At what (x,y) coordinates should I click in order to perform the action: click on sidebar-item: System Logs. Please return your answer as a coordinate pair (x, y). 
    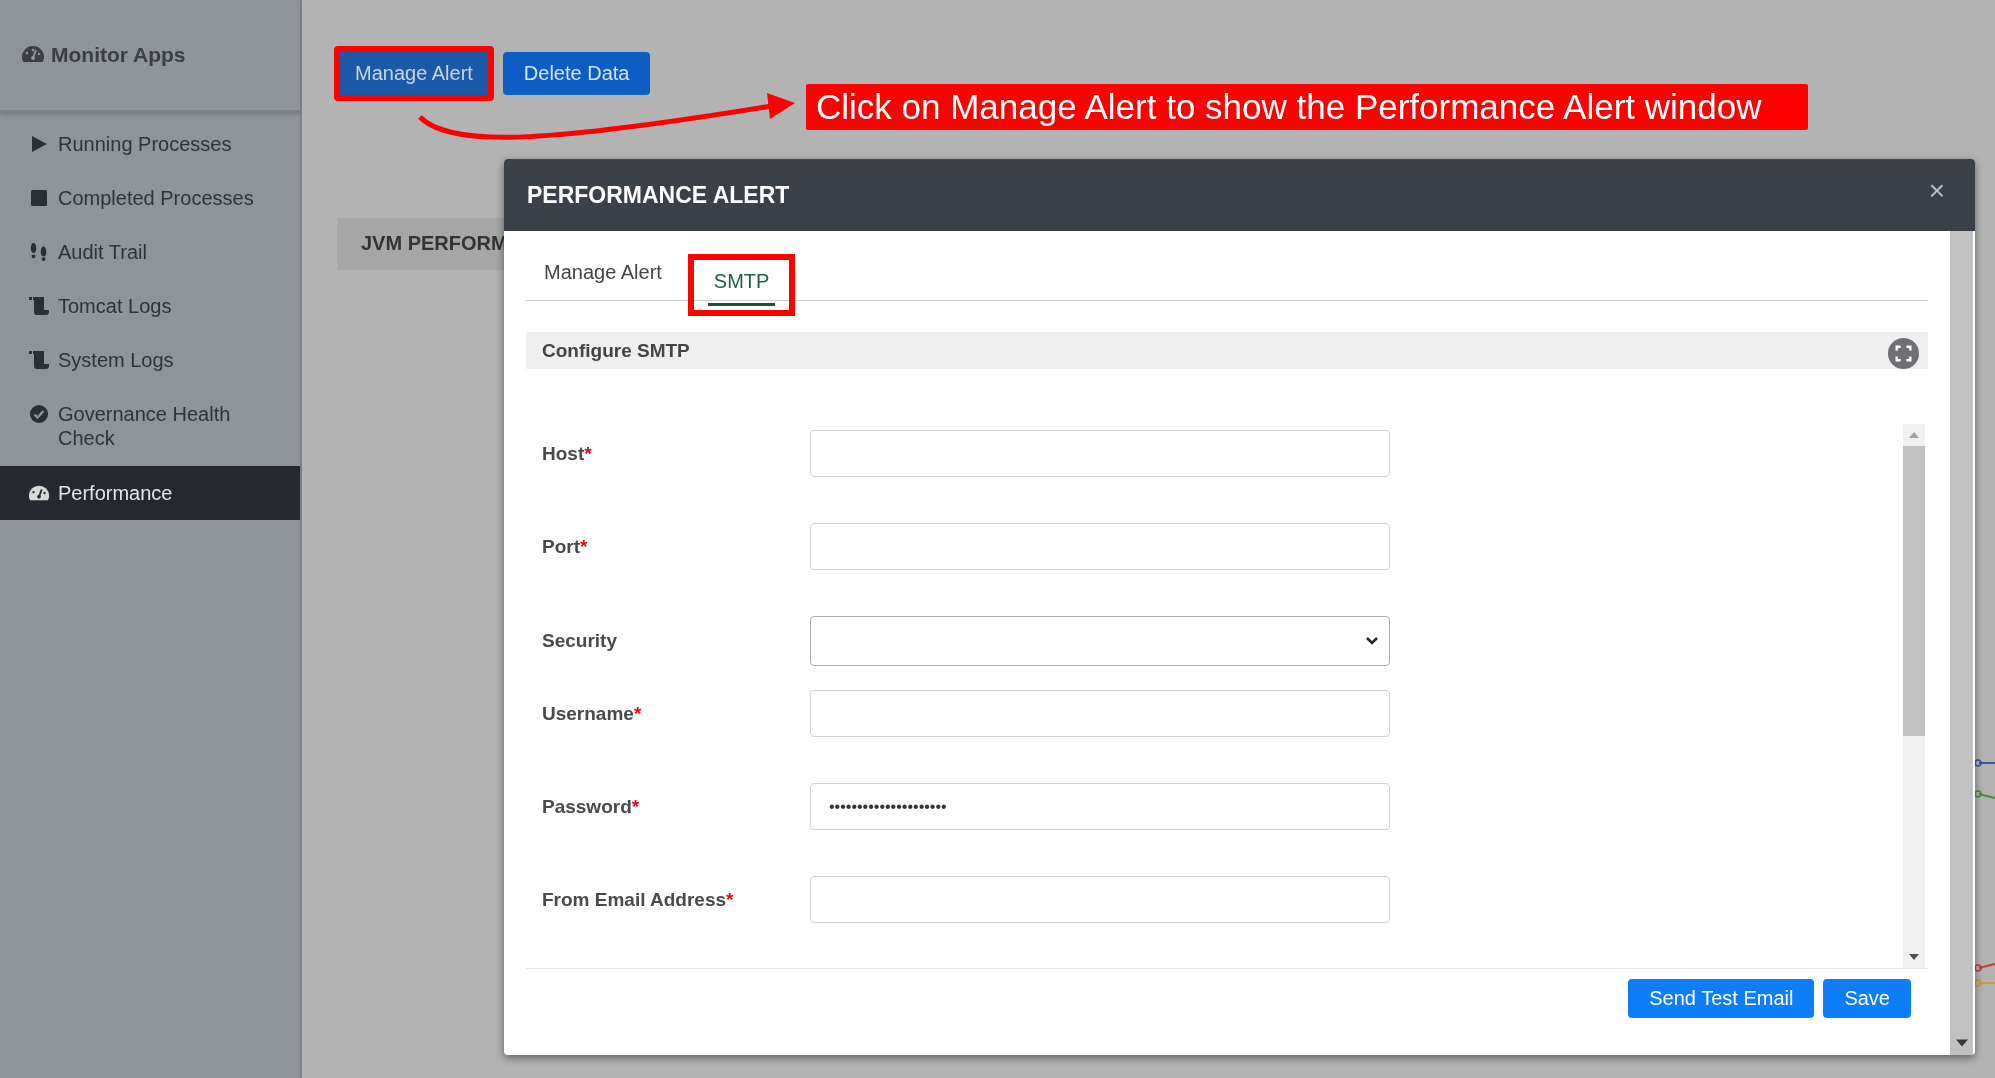
    Looking at the image, I should click on (150, 360).